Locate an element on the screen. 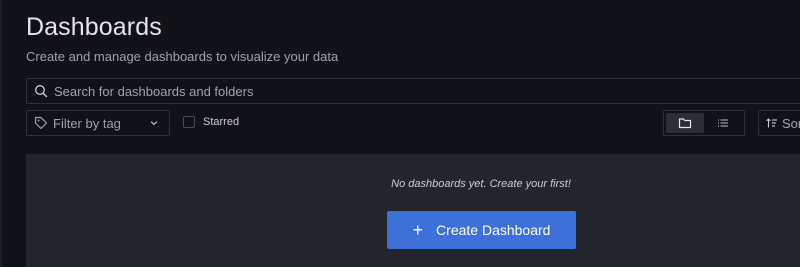  list-icon is located at coordinates (723, 123).